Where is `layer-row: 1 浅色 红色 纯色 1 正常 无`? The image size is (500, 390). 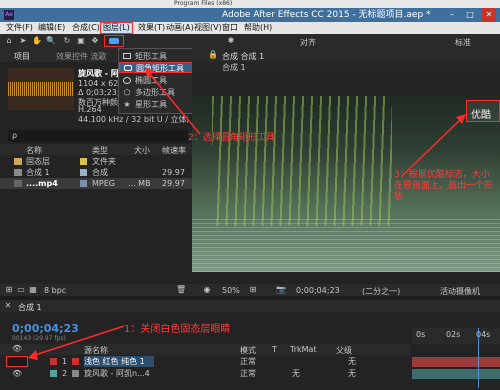
layer-row: 1 浅色 红色 纯色 1 正常 无 is located at coordinates (205, 361).